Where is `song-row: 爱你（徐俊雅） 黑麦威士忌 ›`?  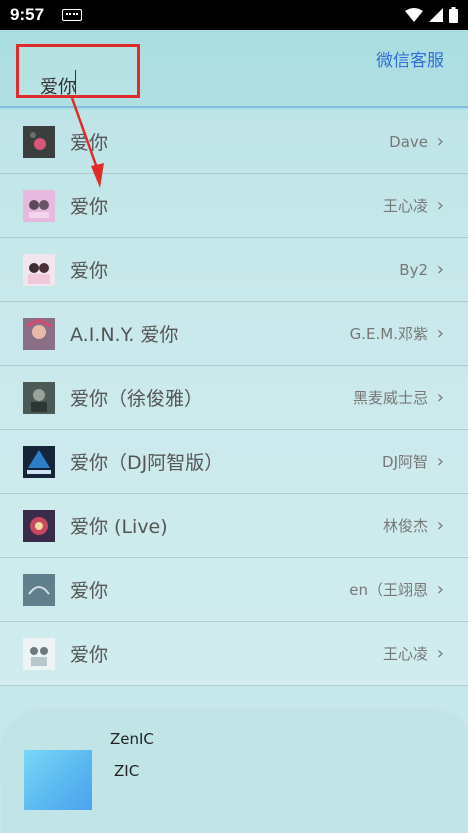 song-row: 爱你（徐俊雅） 黑麦威士忌 › is located at coordinates (234, 398).